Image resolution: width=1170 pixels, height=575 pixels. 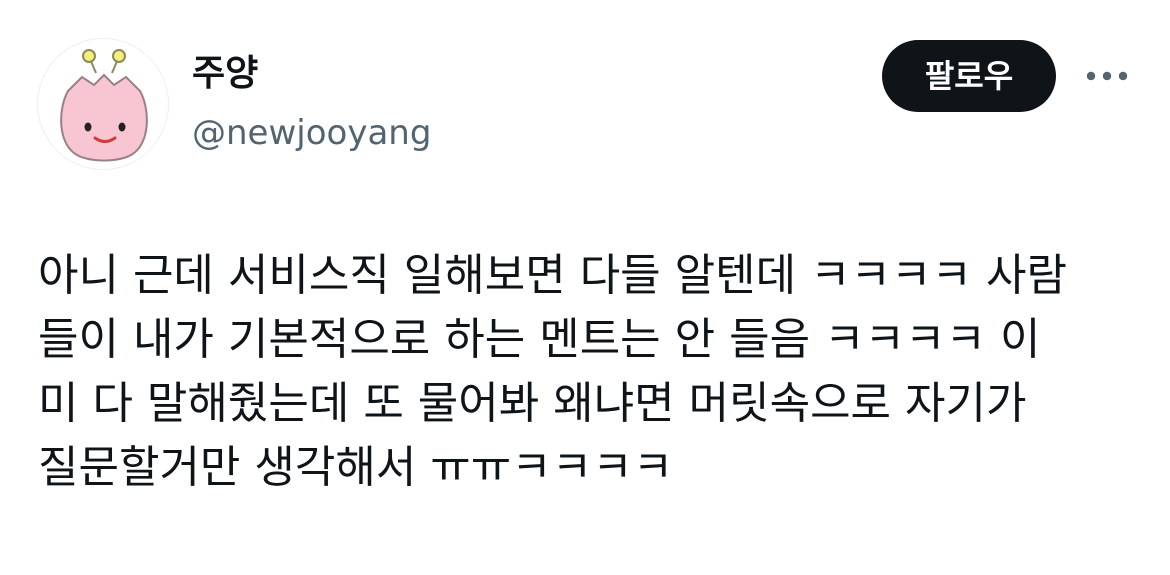 I want to click on more-options-button, so click(x=1107, y=76).